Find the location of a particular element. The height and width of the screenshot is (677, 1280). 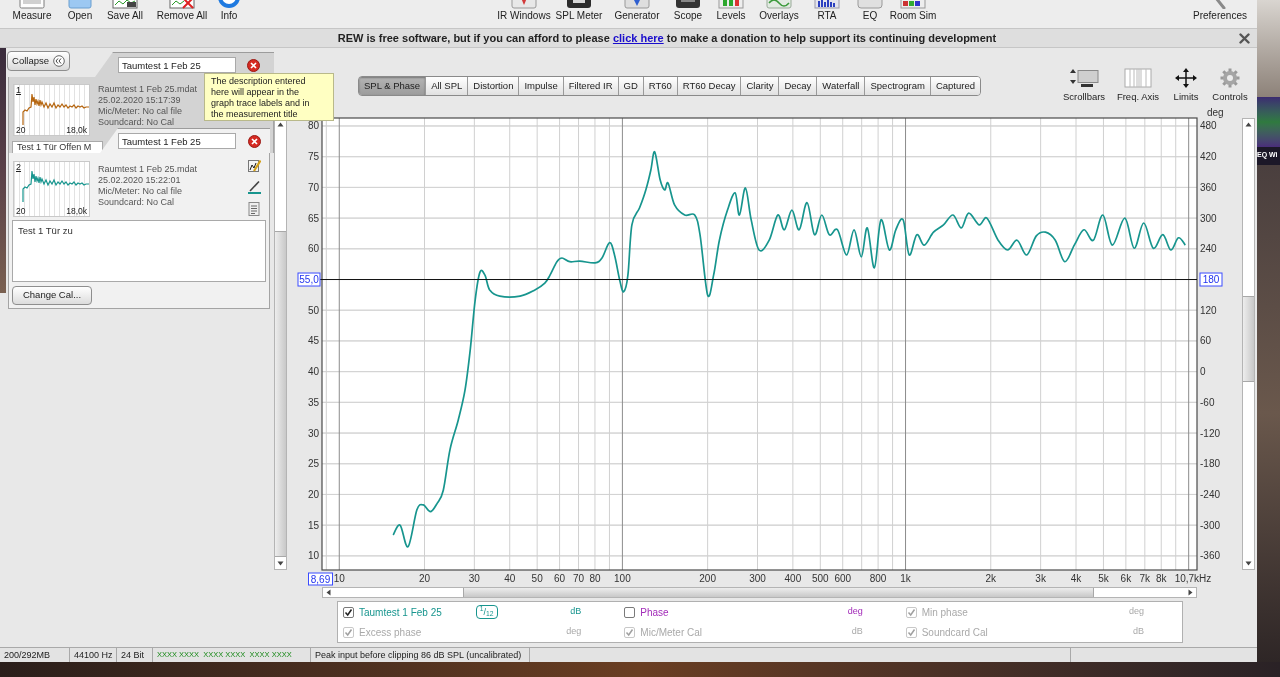

toolbar-button: Remove All is located at coordinates (182, 13).